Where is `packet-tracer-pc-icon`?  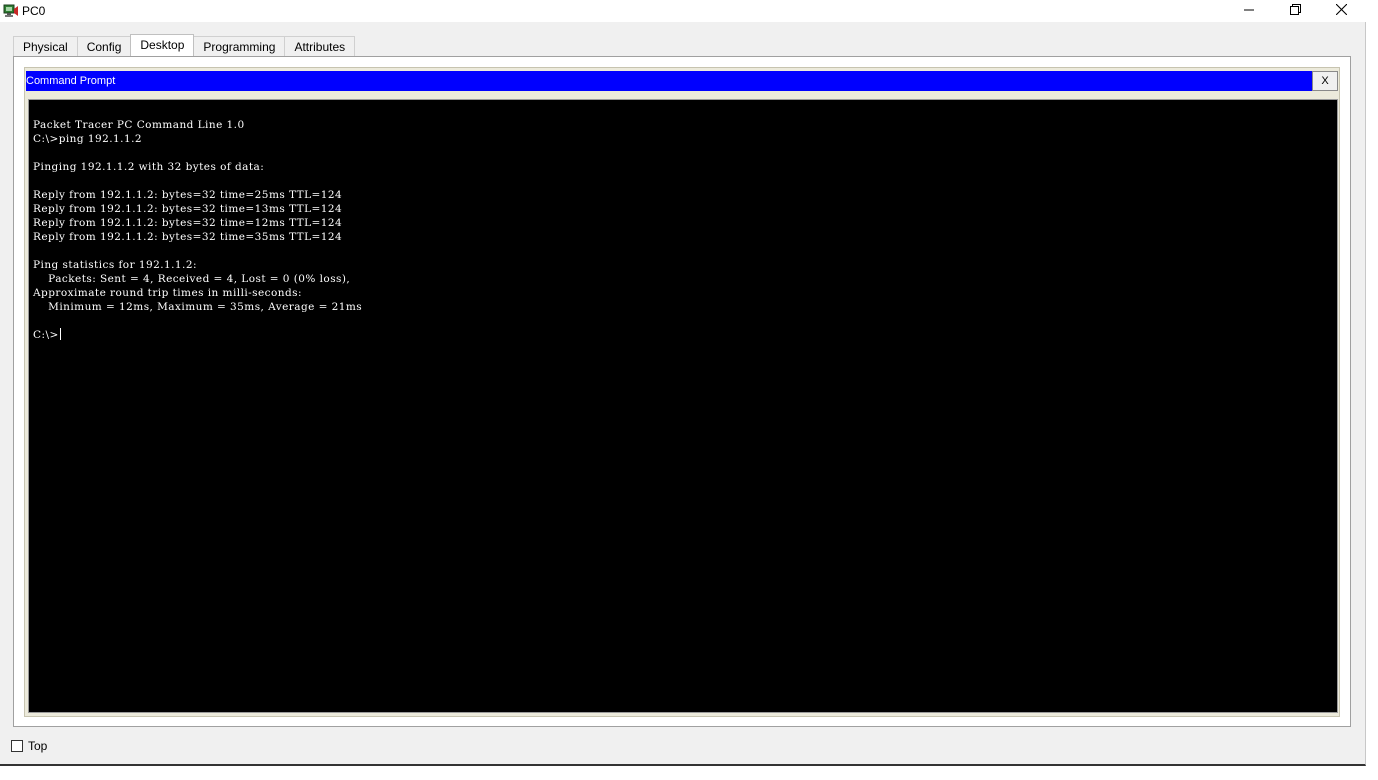 packet-tracer-pc-icon is located at coordinates (11, 11).